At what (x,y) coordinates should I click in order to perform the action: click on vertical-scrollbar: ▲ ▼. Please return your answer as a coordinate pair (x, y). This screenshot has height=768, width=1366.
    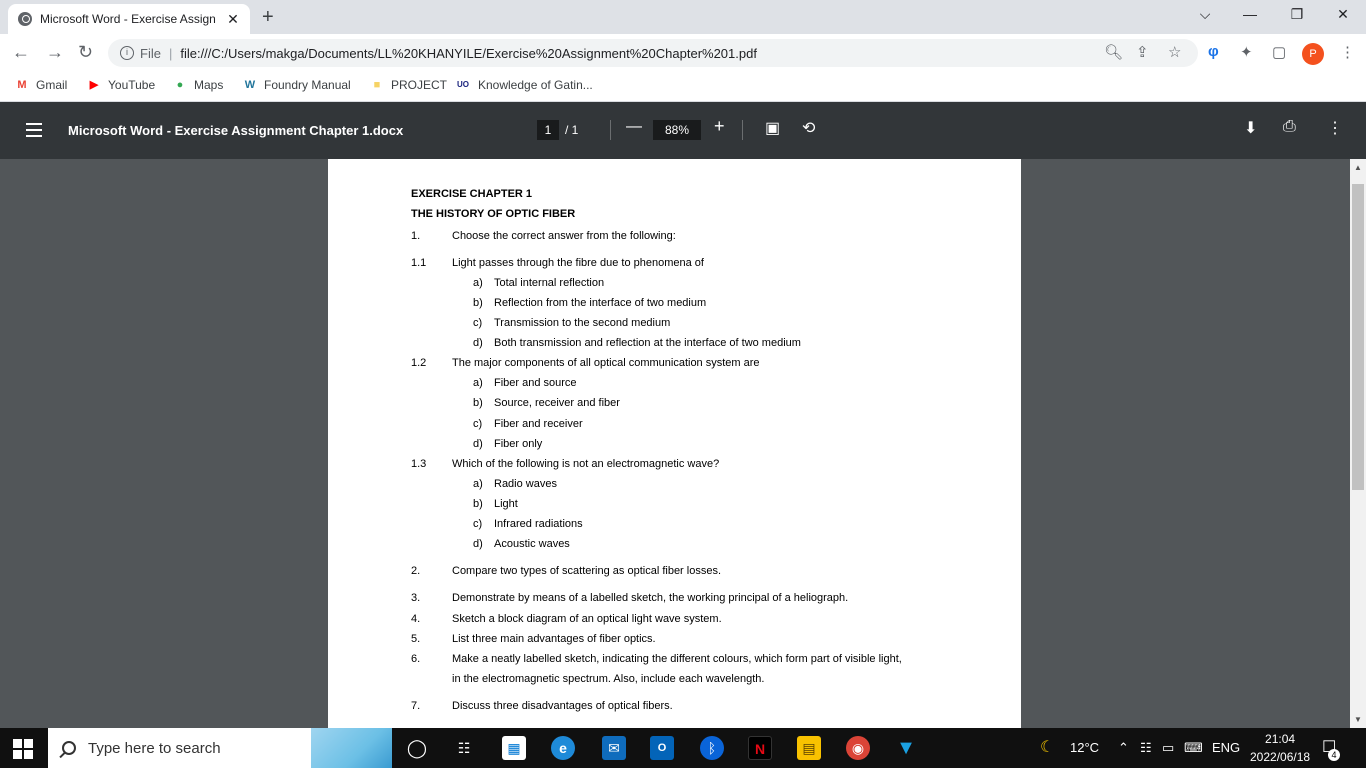
    Looking at the image, I should click on (1358, 444).